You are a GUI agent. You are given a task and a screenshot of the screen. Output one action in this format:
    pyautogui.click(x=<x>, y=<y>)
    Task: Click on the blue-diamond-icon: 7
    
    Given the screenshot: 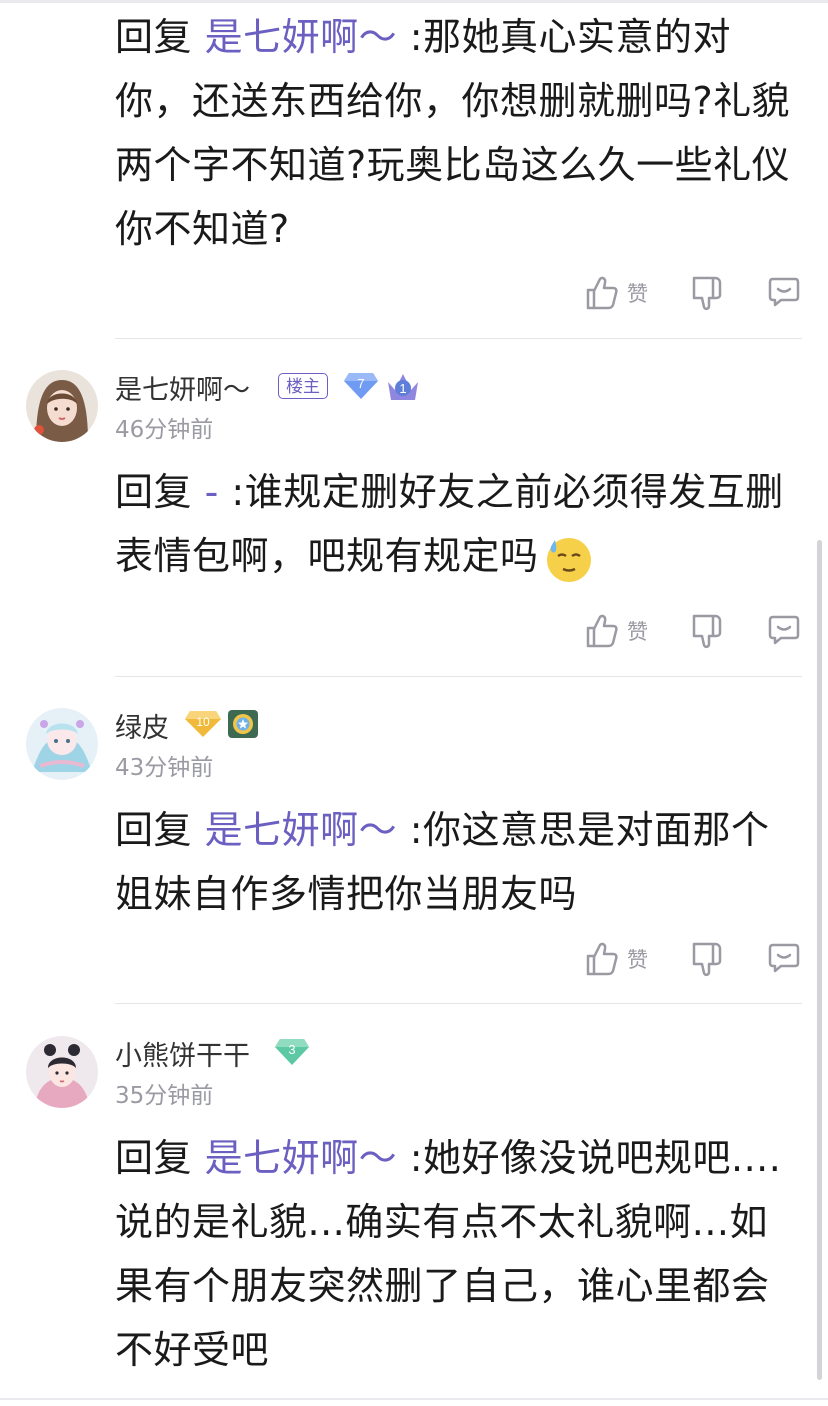 What is the action you would take?
    pyautogui.click(x=361, y=386)
    